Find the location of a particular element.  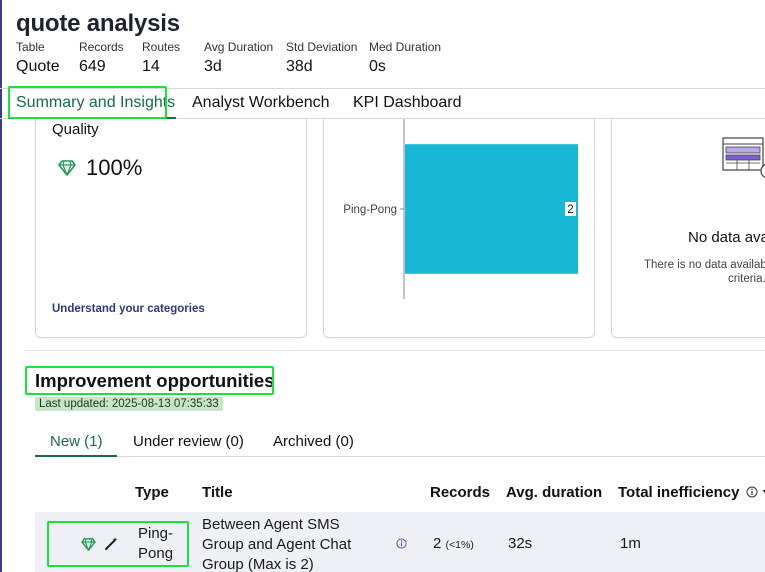

opportunity-tabs: New (1) Under review (0) Archived (0) is located at coordinates (400, 441).